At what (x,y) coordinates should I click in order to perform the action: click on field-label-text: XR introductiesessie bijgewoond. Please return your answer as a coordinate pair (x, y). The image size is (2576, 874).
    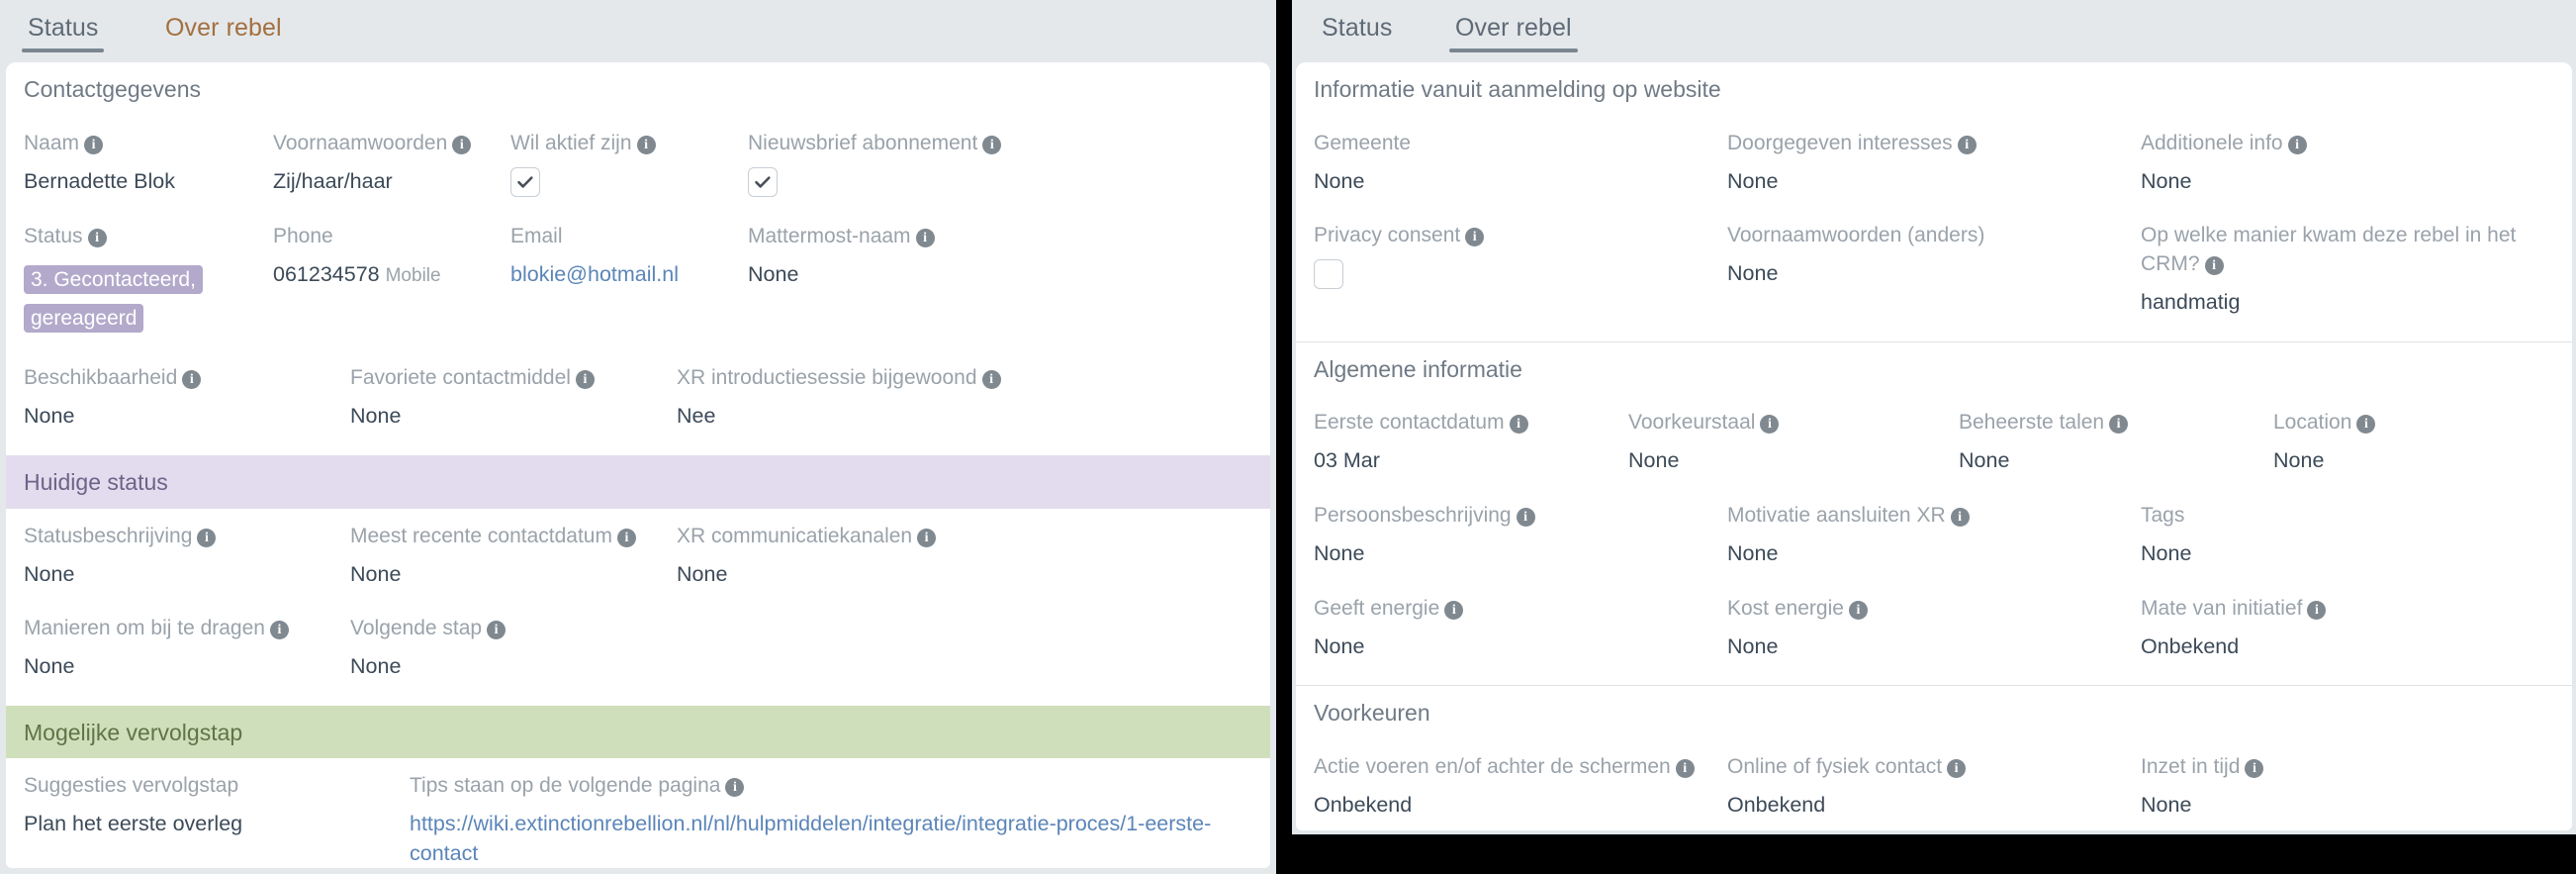
    Looking at the image, I should click on (827, 378).